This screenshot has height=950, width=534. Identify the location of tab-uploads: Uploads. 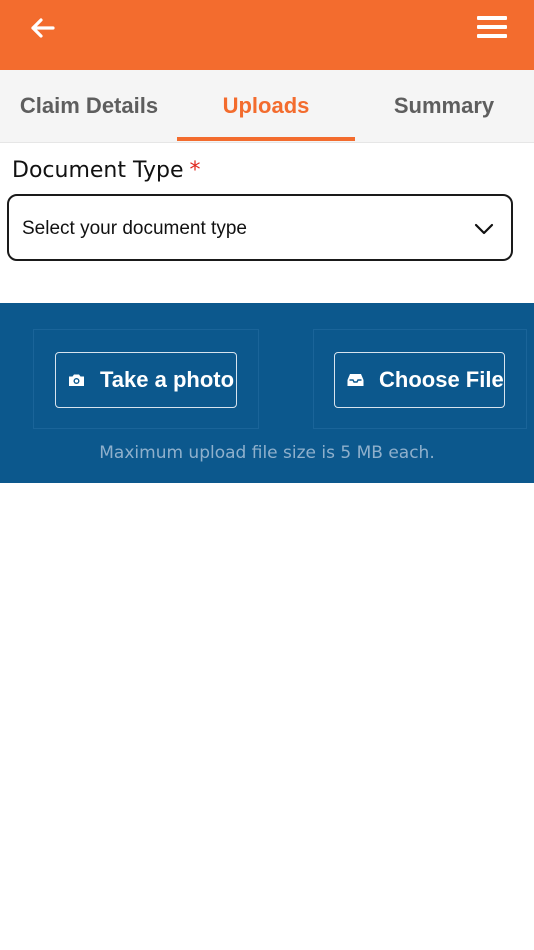
(266, 106).